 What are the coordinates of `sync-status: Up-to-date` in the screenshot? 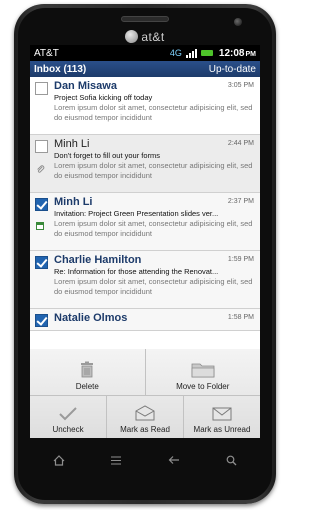 It's located at (232, 69).